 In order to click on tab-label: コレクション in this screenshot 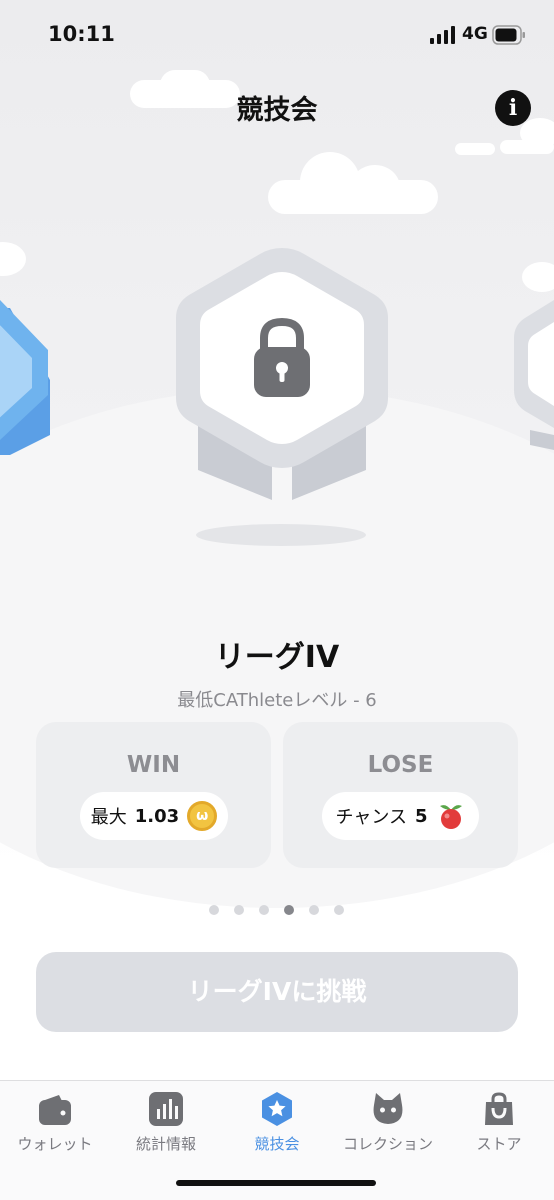, I will do `click(387, 1144)`.